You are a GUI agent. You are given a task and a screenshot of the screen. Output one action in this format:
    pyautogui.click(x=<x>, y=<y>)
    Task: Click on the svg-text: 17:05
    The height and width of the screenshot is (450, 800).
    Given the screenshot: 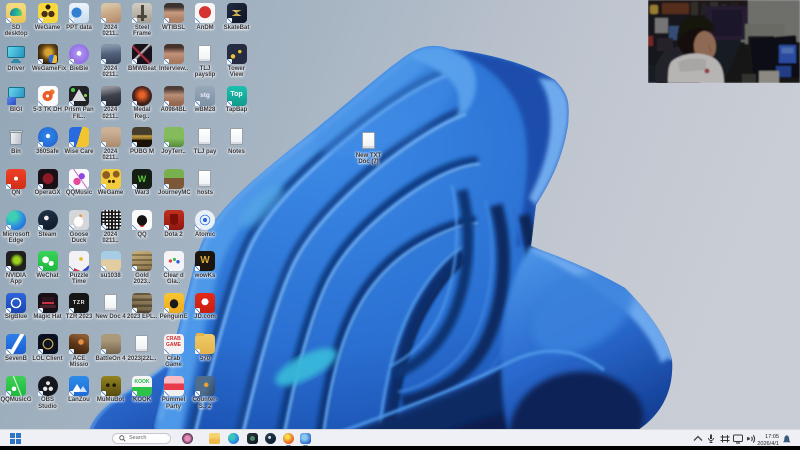 What is the action you would take?
    pyautogui.click(x=772, y=437)
    